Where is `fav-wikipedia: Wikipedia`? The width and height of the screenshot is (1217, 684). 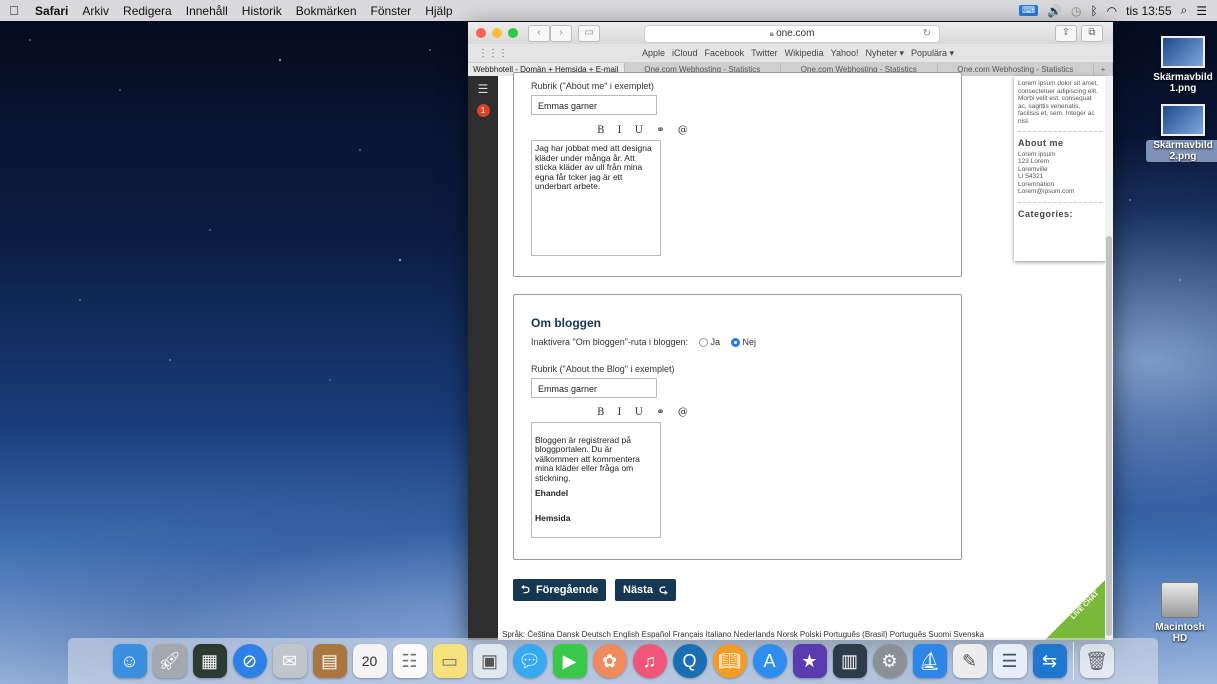
fav-wikipedia: Wikipedia is located at coordinates (804, 53).